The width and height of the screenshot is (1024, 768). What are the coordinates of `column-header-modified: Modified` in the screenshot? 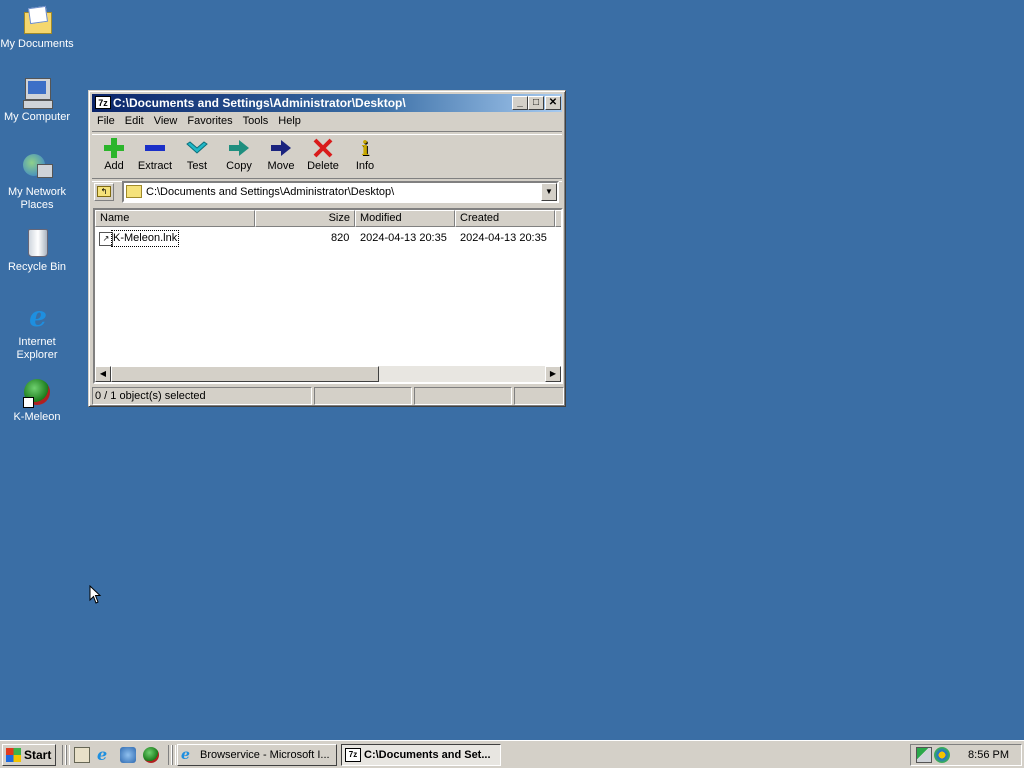 It's located at (405, 218).